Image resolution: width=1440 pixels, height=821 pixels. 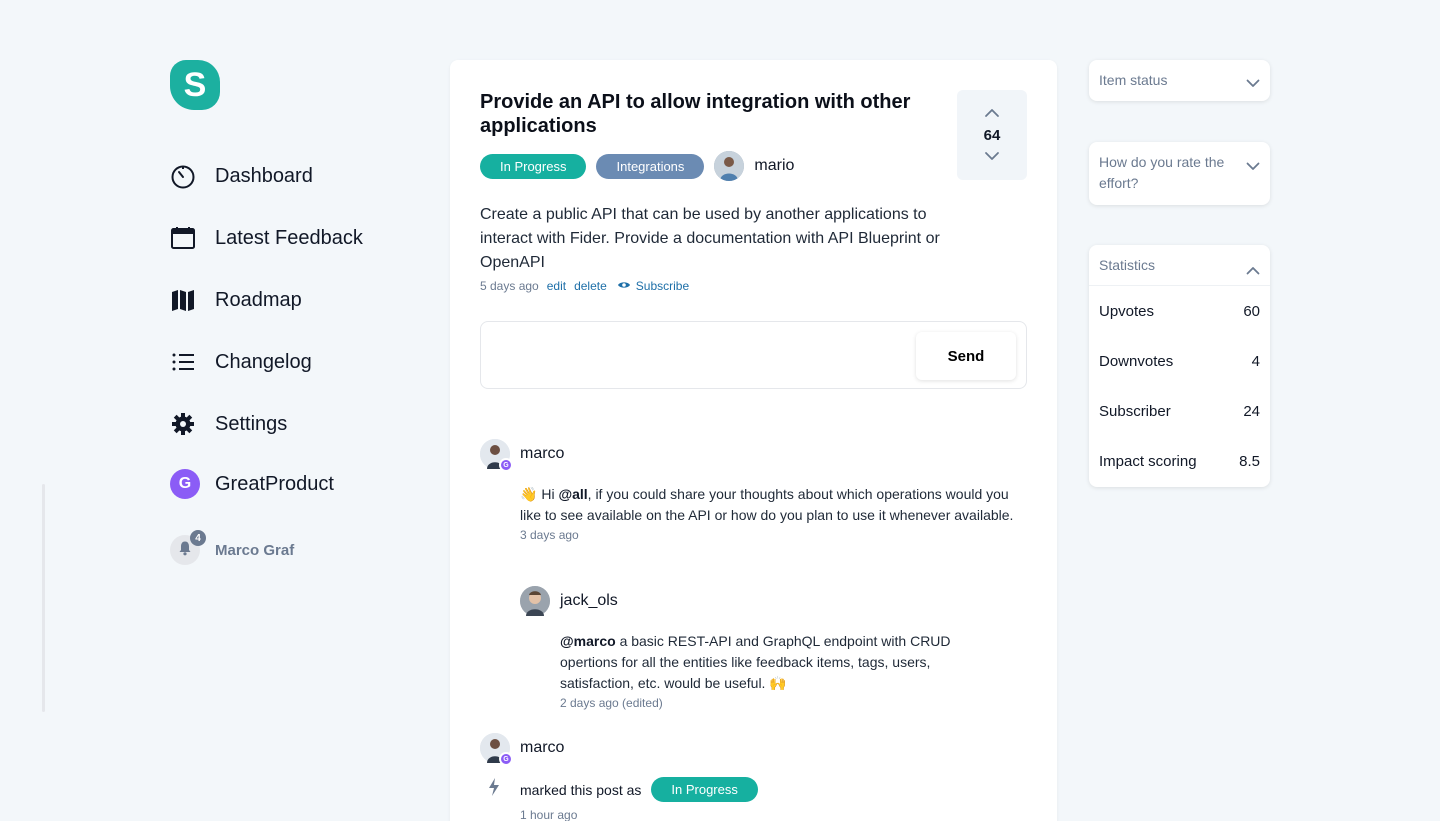 I want to click on stat-row-impact-scoring: Impact scoring 8.5, so click(x=1179, y=461).